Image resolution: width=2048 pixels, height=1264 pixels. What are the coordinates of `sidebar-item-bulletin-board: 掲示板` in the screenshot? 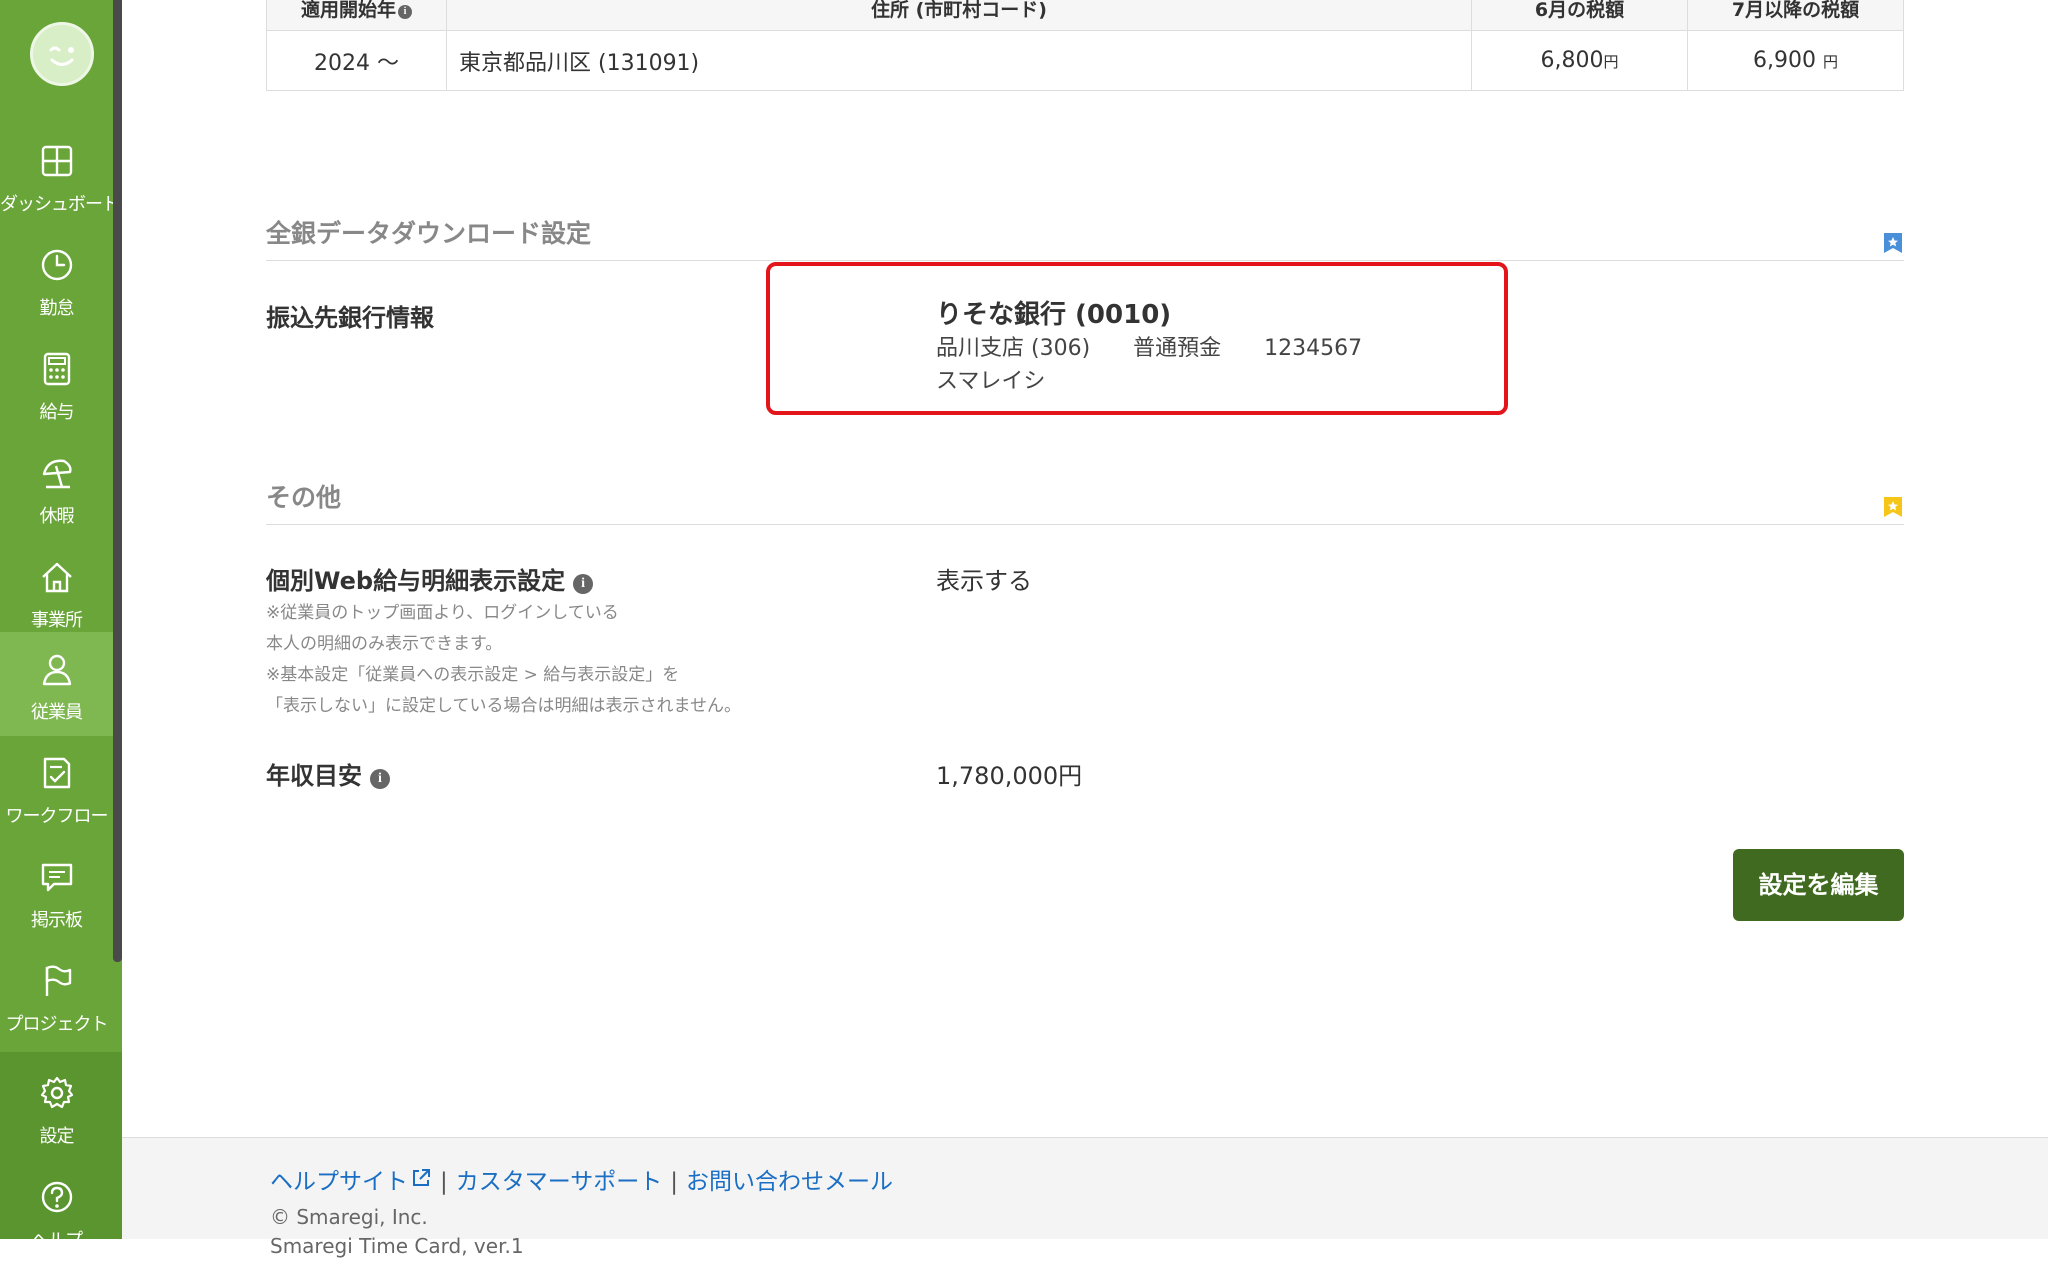 It's located at (56, 892).